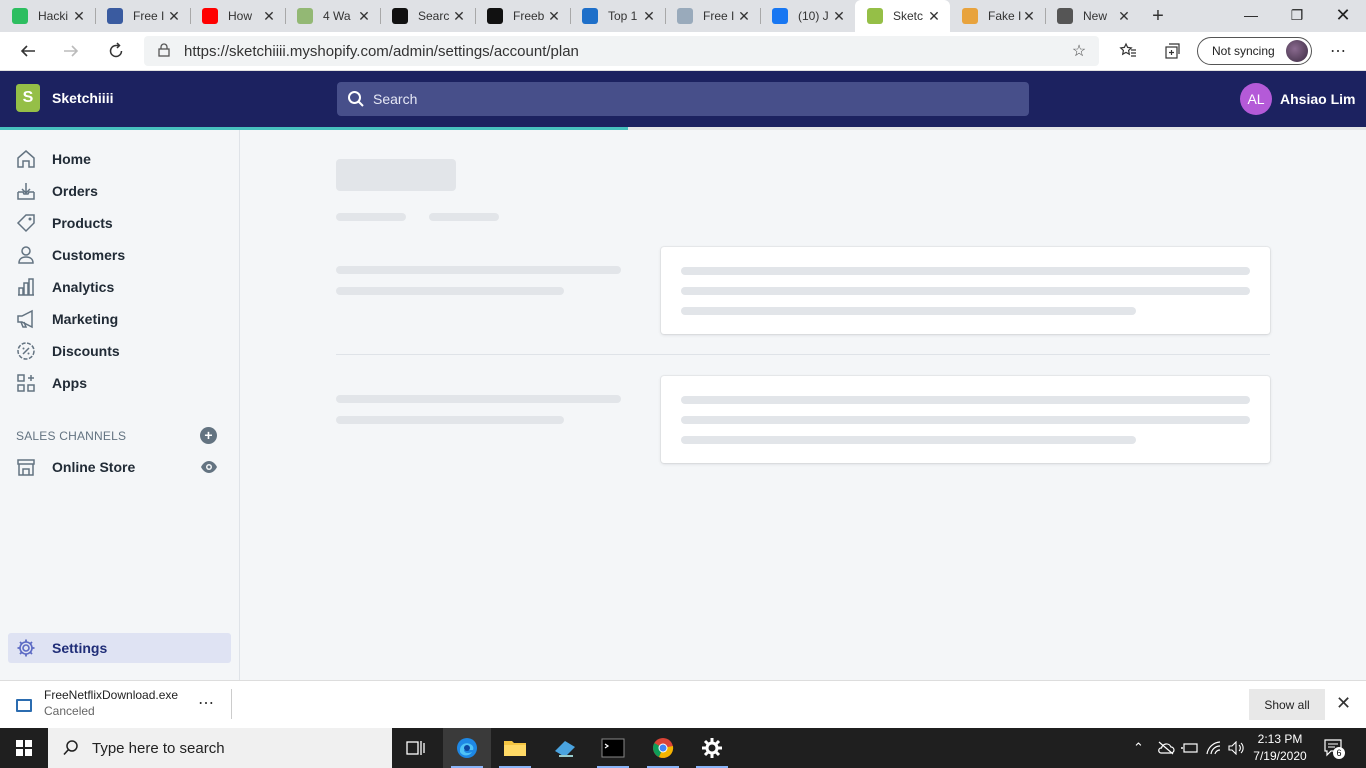  Describe the element at coordinates (53, 16) in the screenshot. I see `browser-tab-title: Hacki` at that location.